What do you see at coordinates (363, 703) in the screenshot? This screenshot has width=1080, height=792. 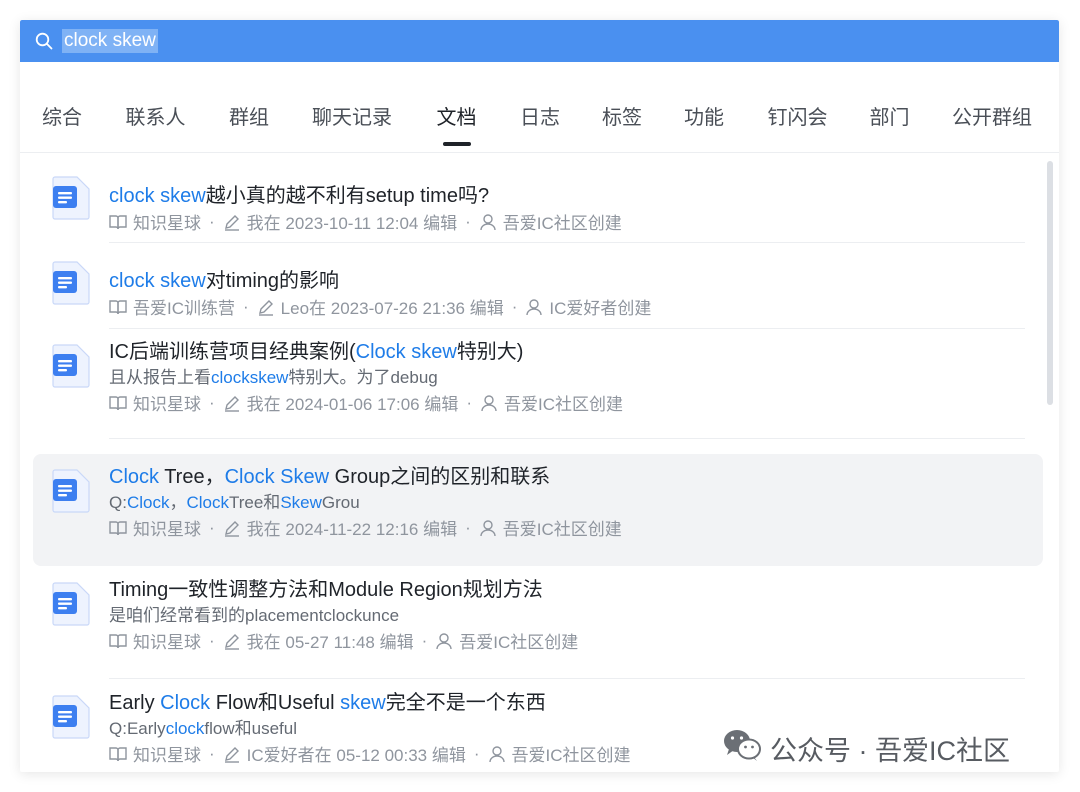 I see `keyword-highlight: skew` at bounding box center [363, 703].